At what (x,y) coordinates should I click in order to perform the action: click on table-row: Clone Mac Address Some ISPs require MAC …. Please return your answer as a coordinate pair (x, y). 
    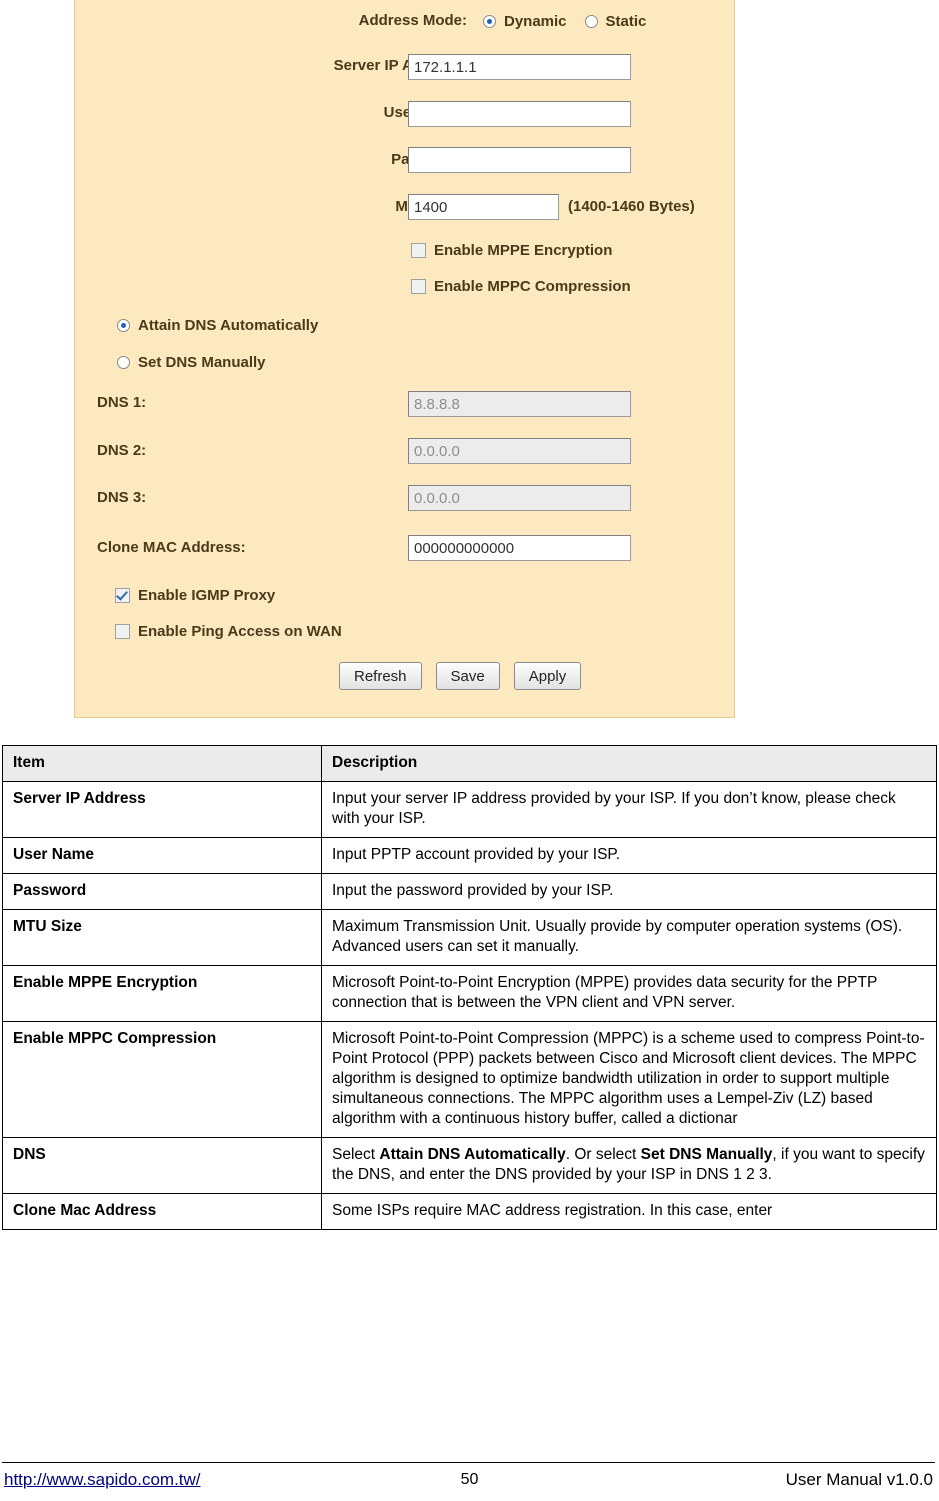
    Looking at the image, I should click on (469, 1211).